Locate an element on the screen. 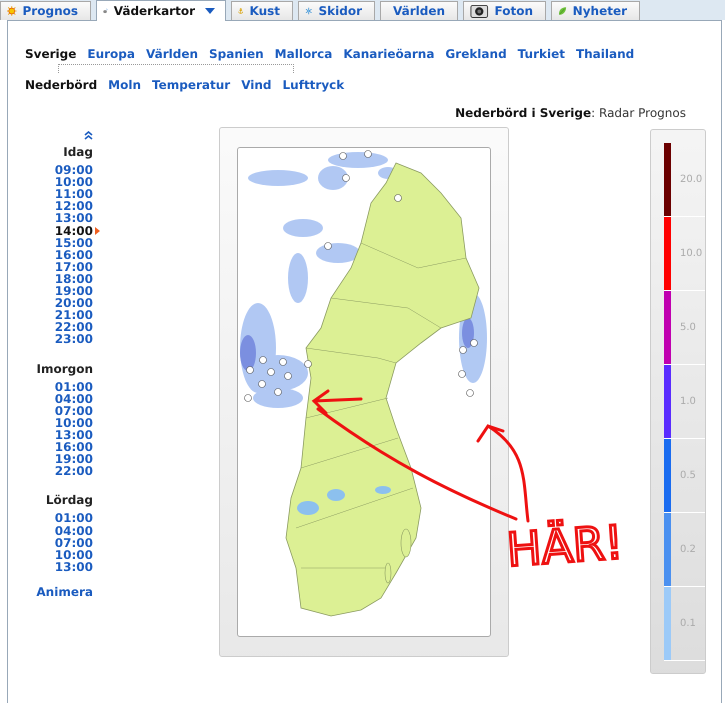 This screenshot has height=704, width=725. tab: Nyheter is located at coordinates (595, 10).